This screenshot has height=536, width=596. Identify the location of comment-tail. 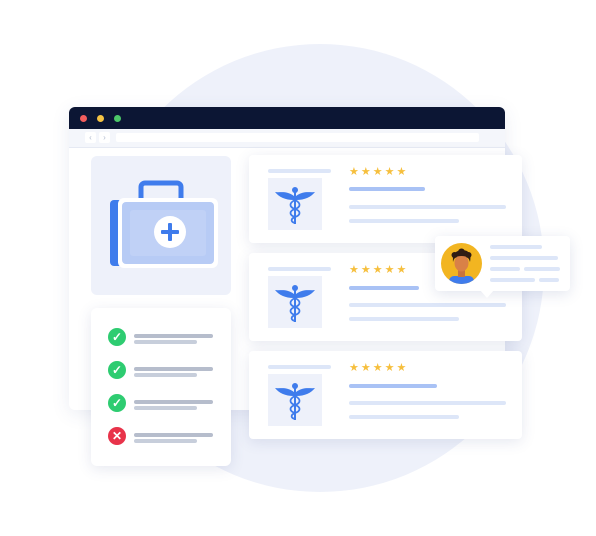
(487, 294).